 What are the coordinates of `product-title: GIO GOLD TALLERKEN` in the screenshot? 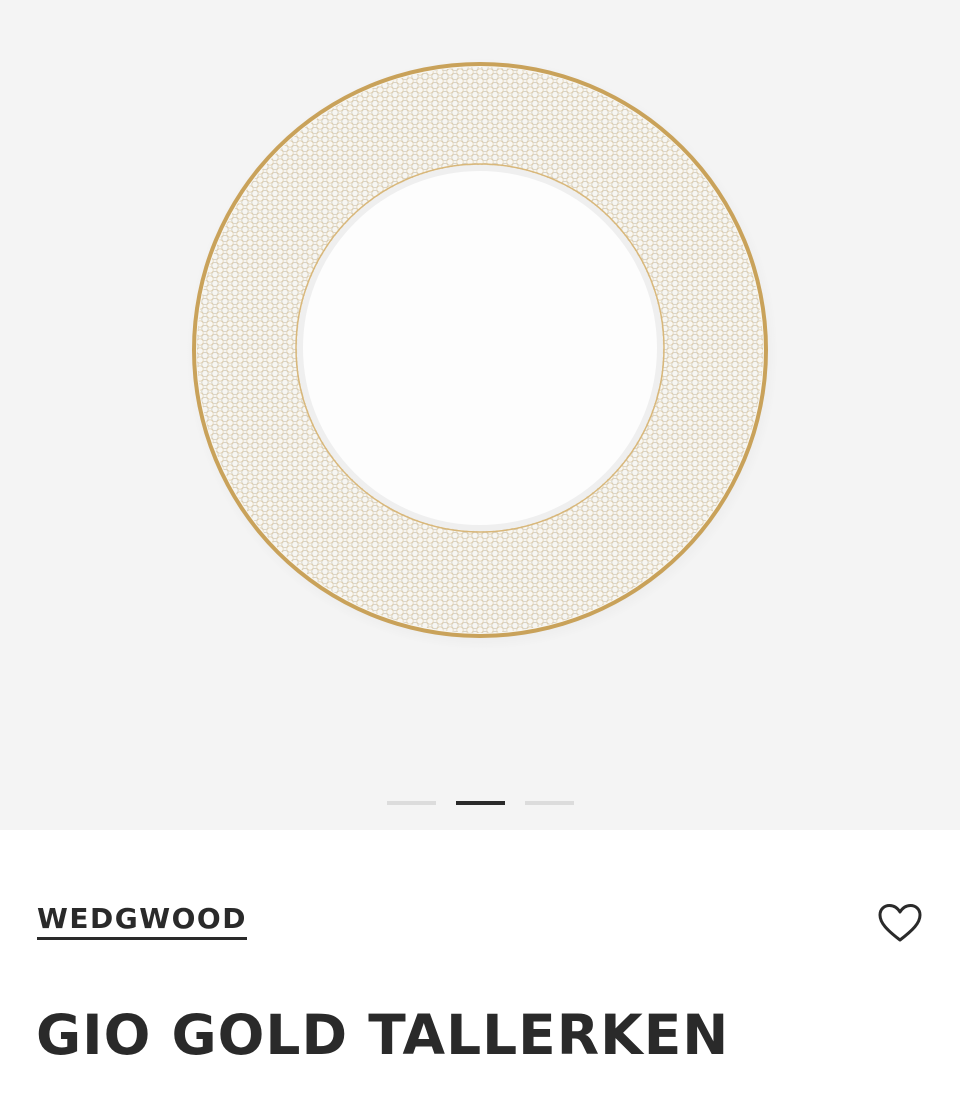 It's located at (383, 1035).